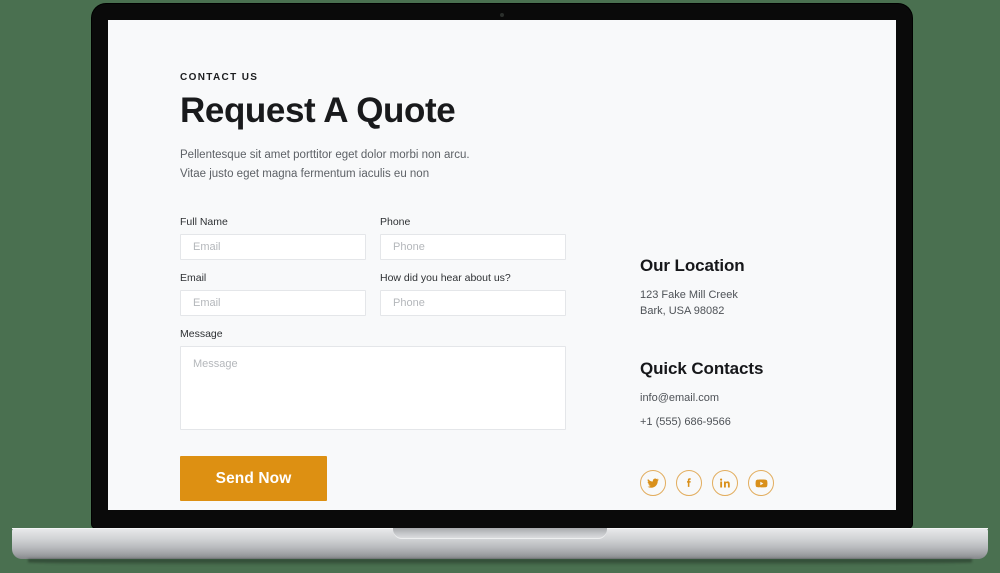 Image resolution: width=1000 pixels, height=573 pixels. I want to click on form-row-2: Email How did you hear about us?, so click(380, 300).